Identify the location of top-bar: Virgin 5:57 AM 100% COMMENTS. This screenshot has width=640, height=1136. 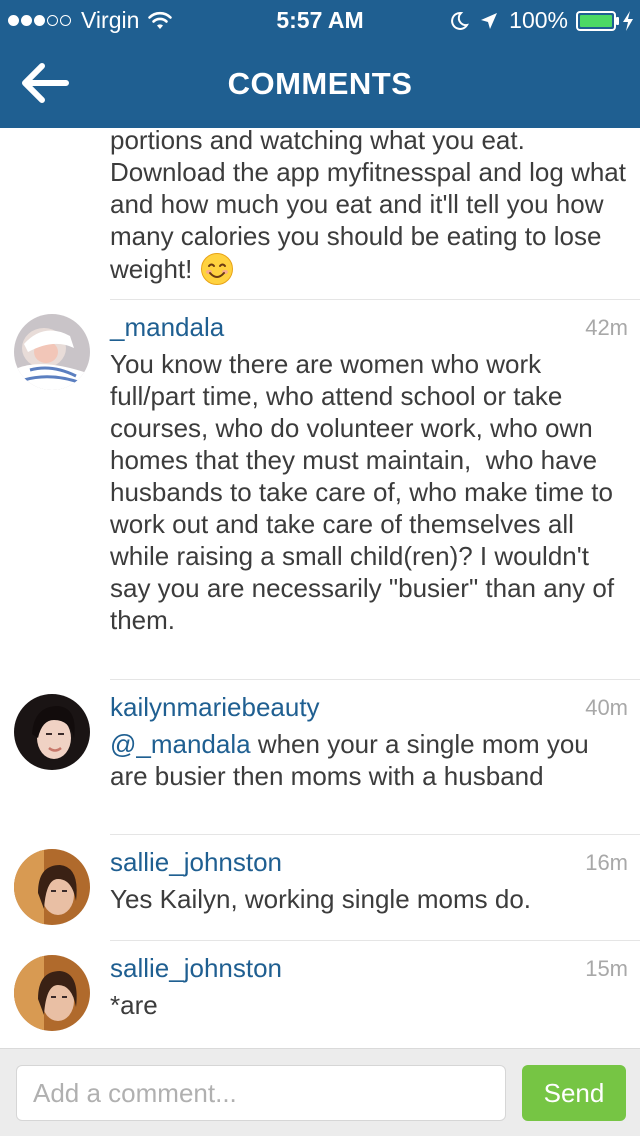
(320, 64).